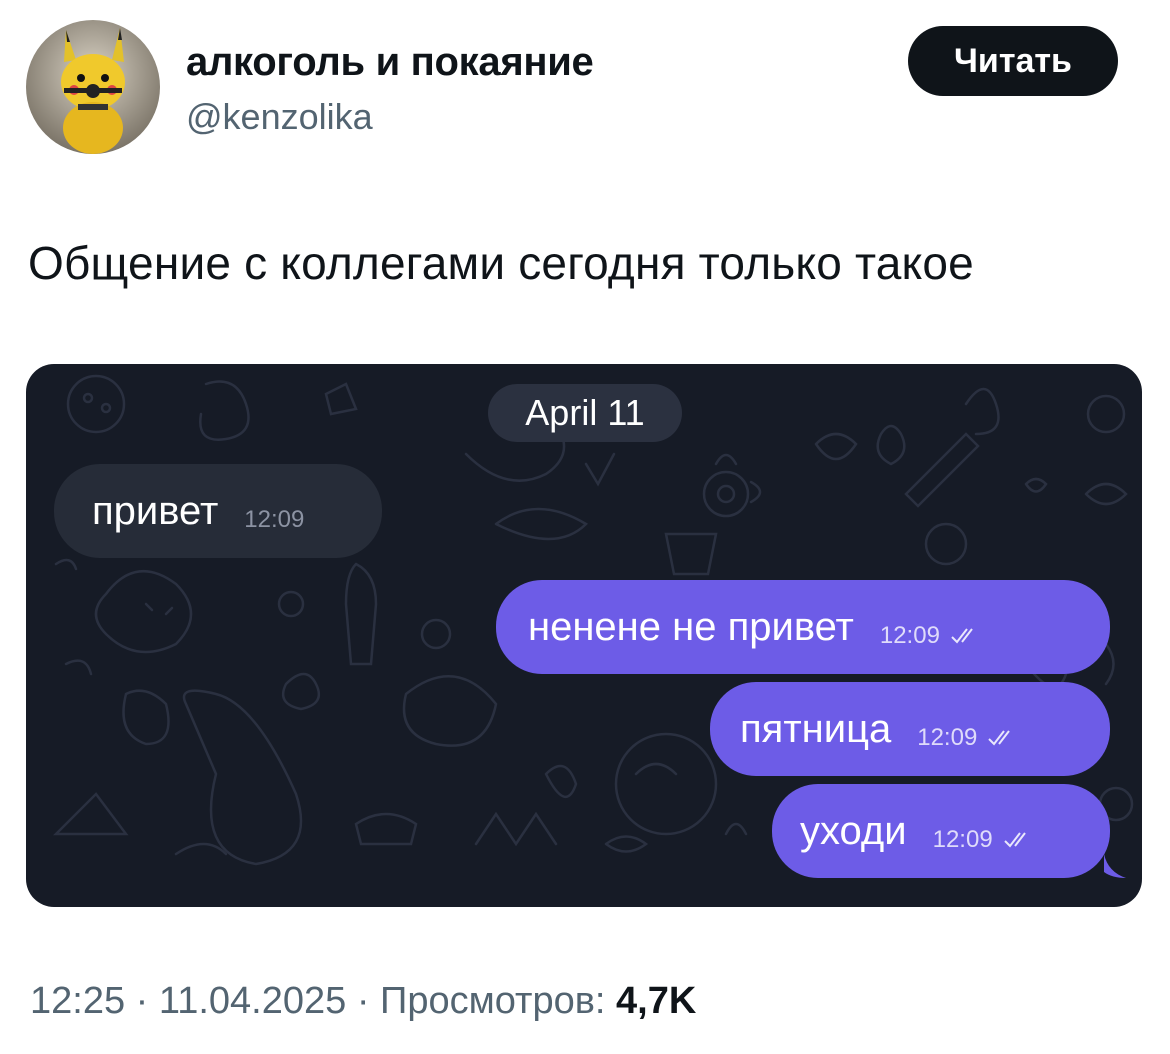 The height and width of the screenshot is (1054, 1170). I want to click on message-text: уходи, so click(853, 830).